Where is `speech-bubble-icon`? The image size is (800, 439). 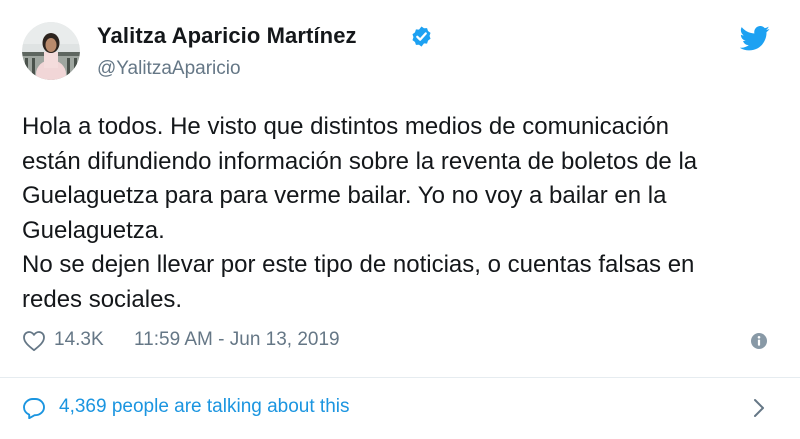 speech-bubble-icon is located at coordinates (34, 408).